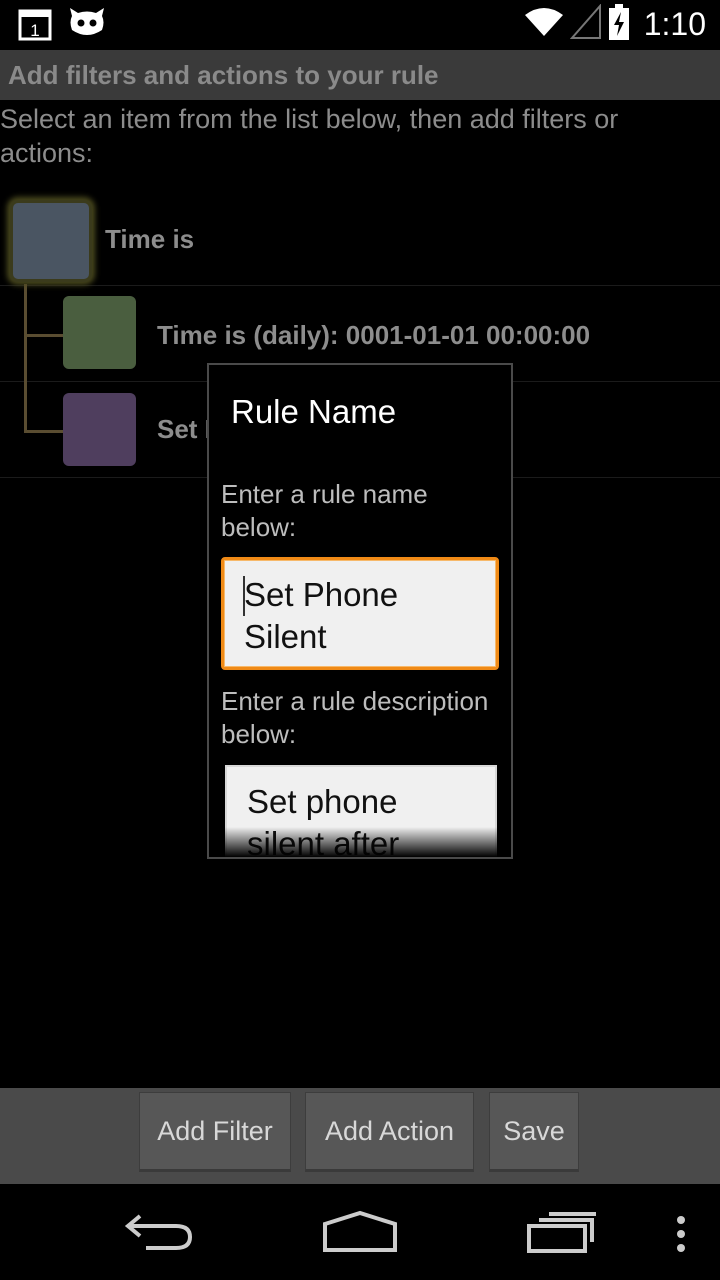 The height and width of the screenshot is (1280, 720). I want to click on calendar-notification-icon: 1, so click(35, 24).